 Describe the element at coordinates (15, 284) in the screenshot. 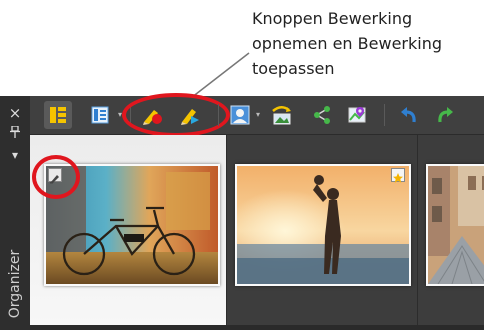

I see `organizer-label: Organizer` at that location.